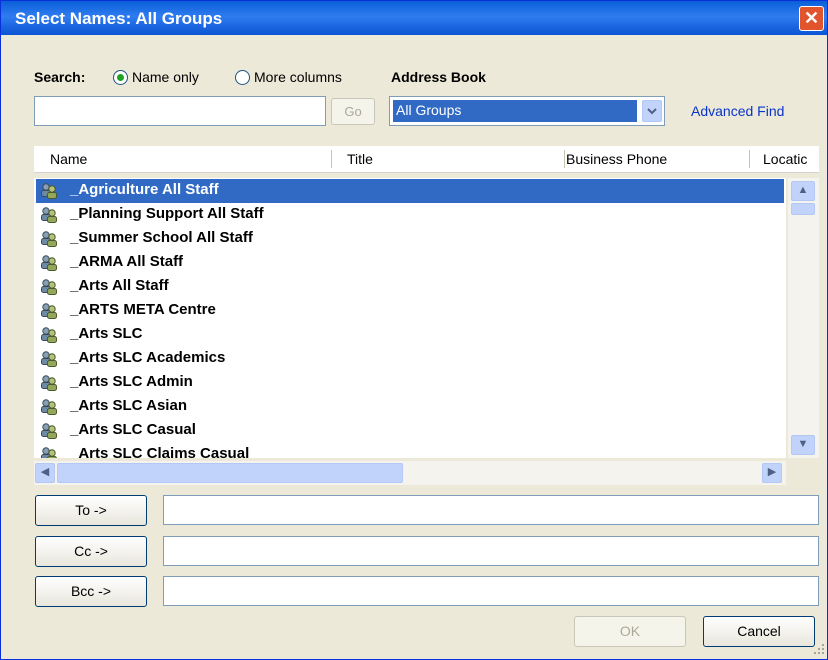  Describe the element at coordinates (68, 159) in the screenshot. I see `column-name: Name` at that location.